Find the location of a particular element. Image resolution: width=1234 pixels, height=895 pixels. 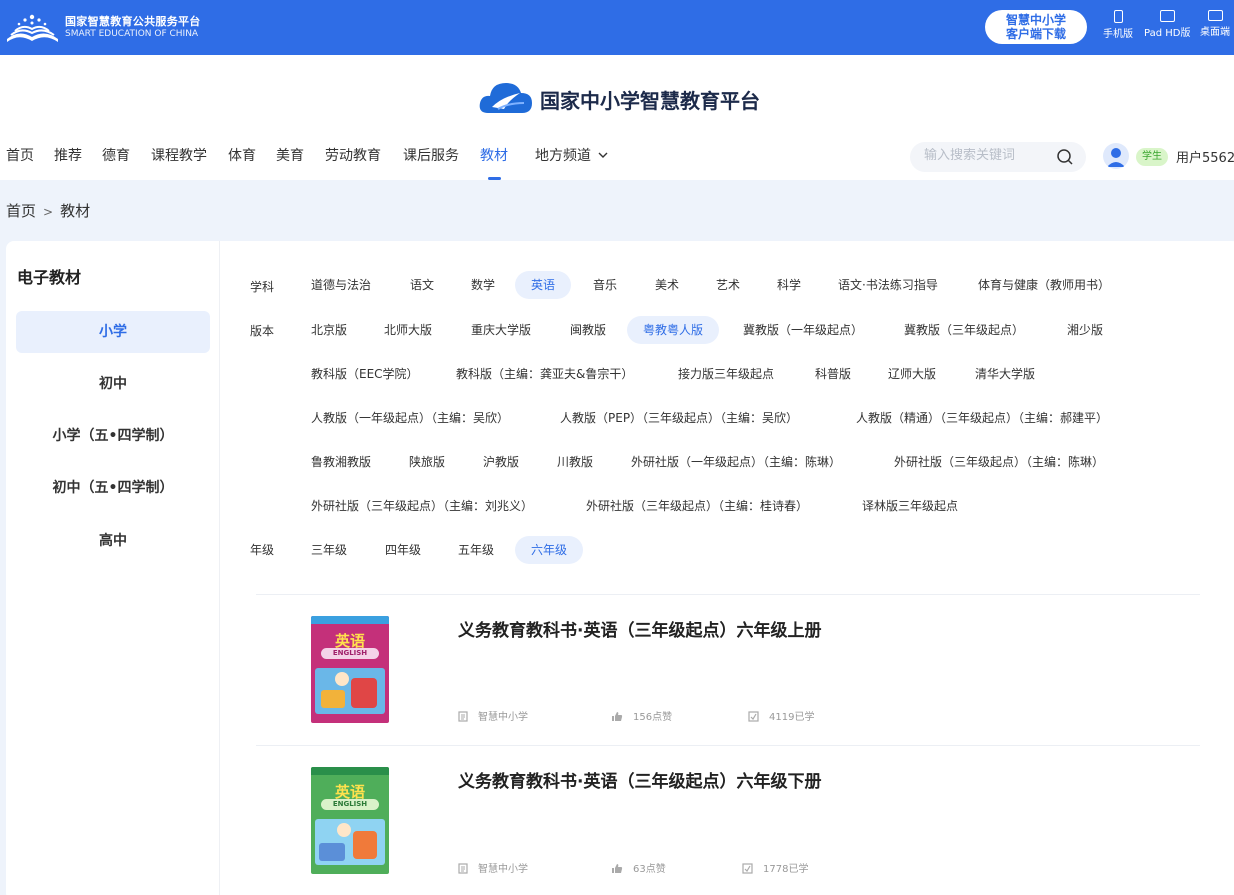

subject-chip: 语文 is located at coordinates (422, 285).